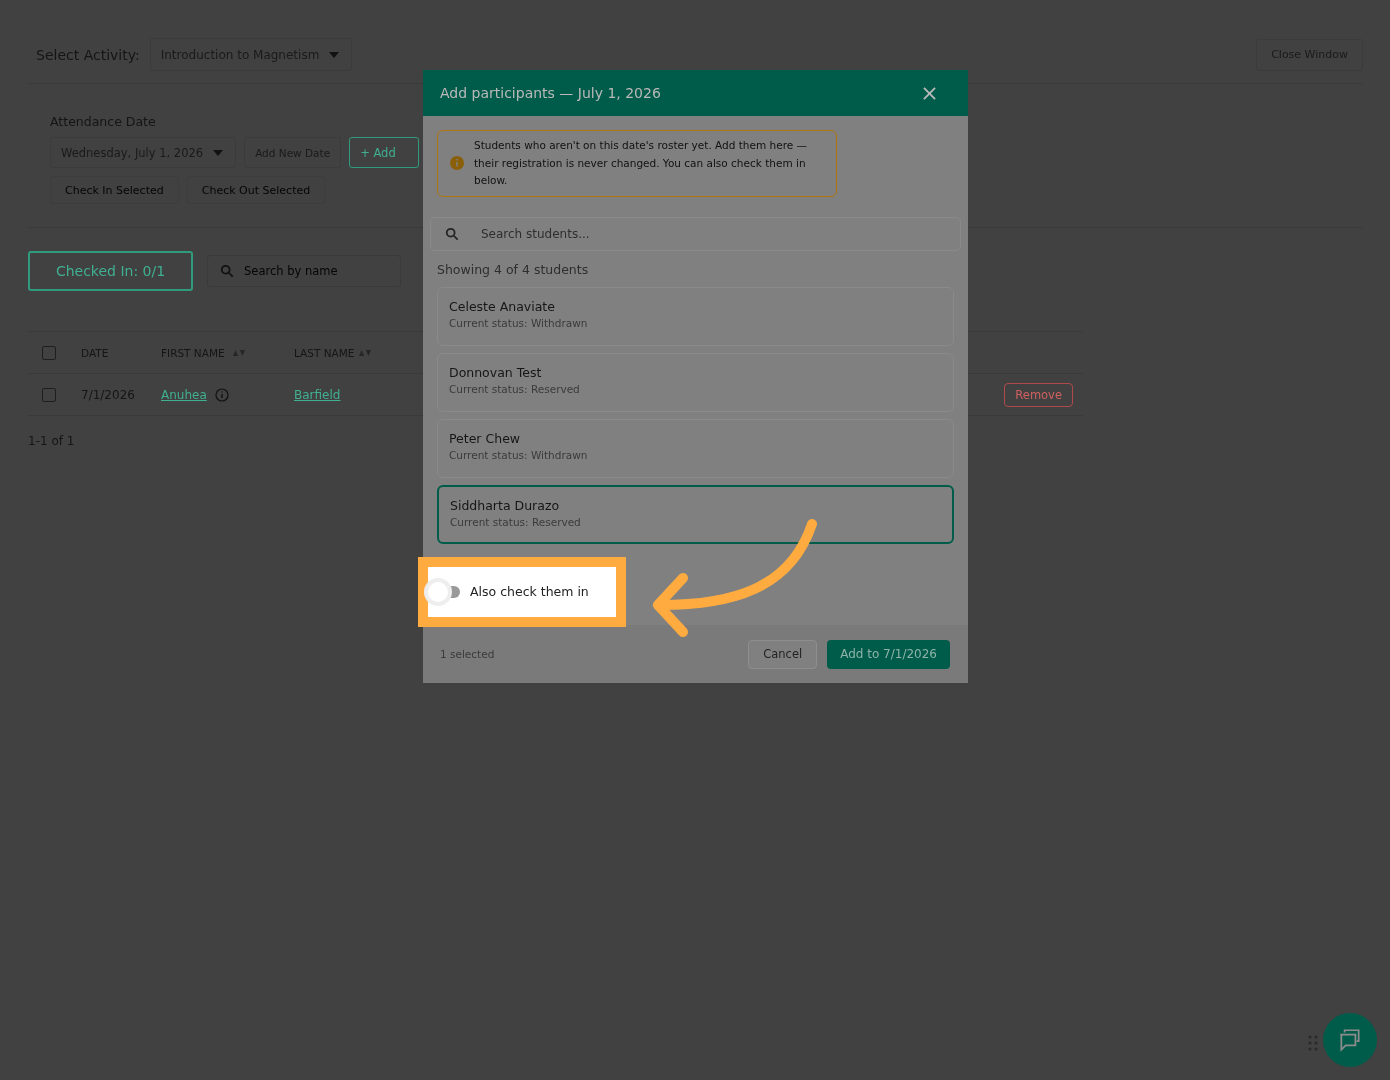 Image resolution: width=1390 pixels, height=1080 pixels. I want to click on notice-text: Students who aren't on this date's roster yet. Add them here — their registration is never changed. You can also check them in below., so click(641, 163).